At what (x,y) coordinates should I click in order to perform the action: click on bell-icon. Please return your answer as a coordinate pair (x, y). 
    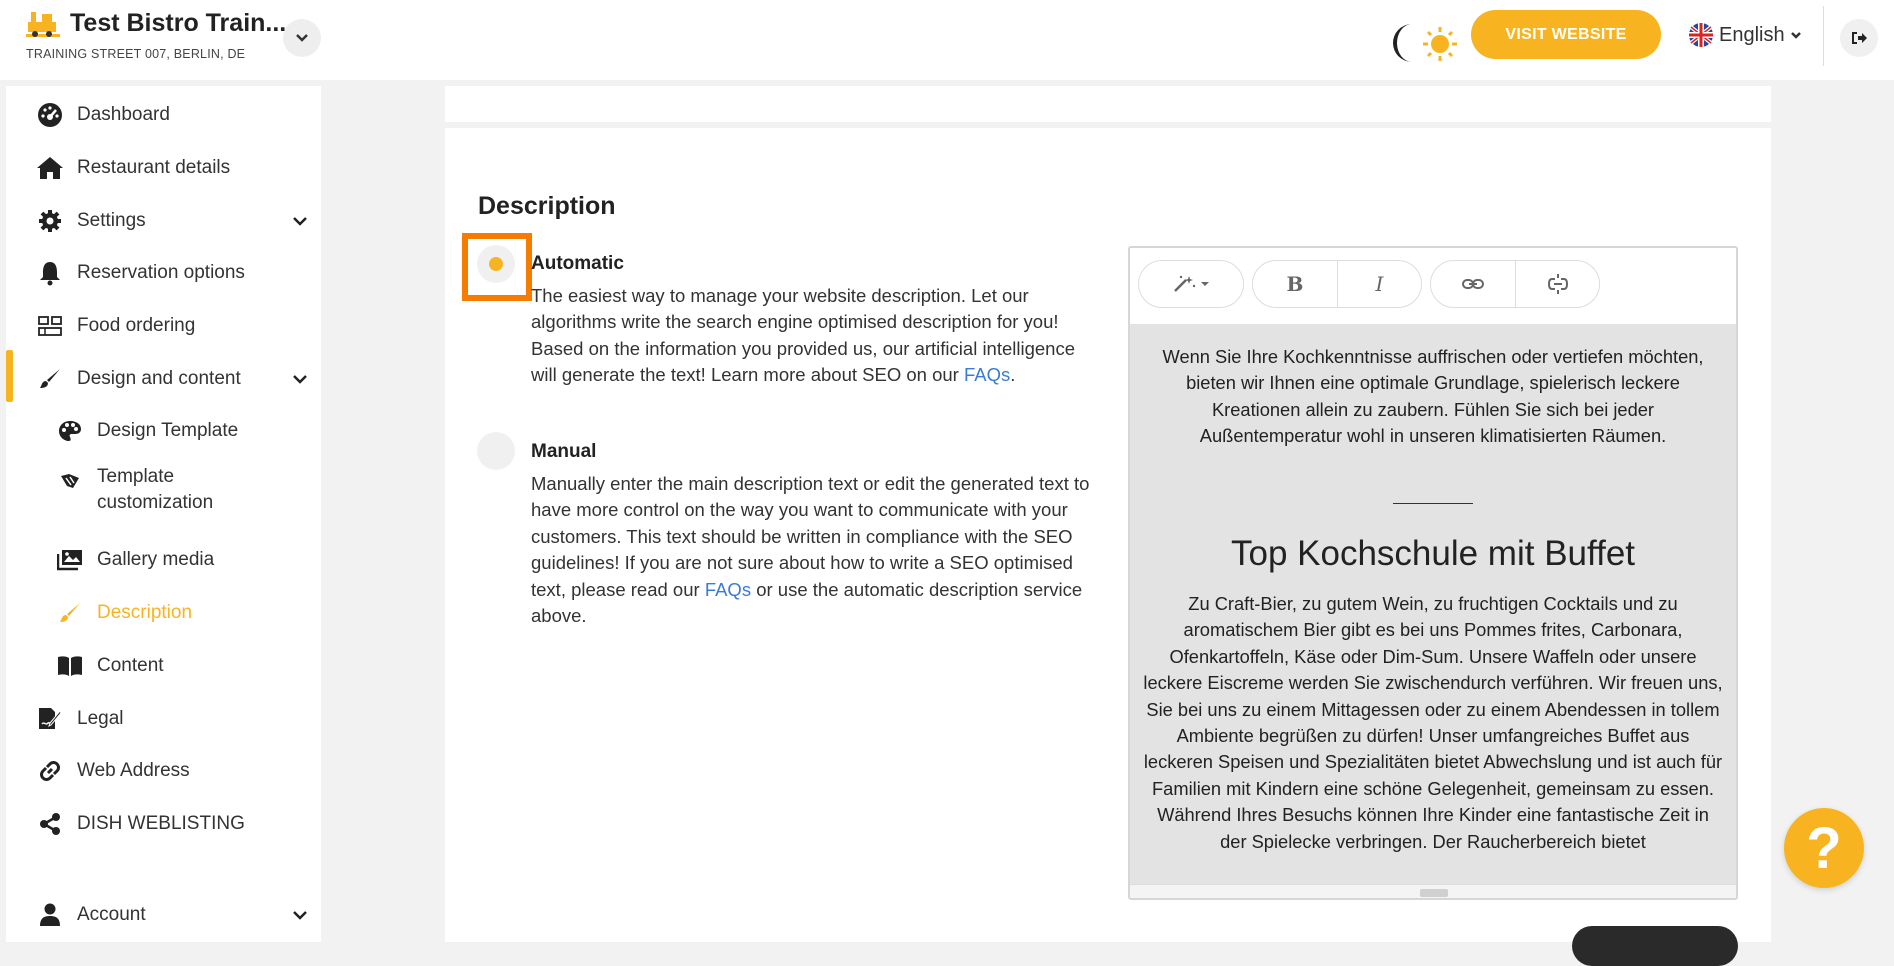
    Looking at the image, I should click on (50, 273).